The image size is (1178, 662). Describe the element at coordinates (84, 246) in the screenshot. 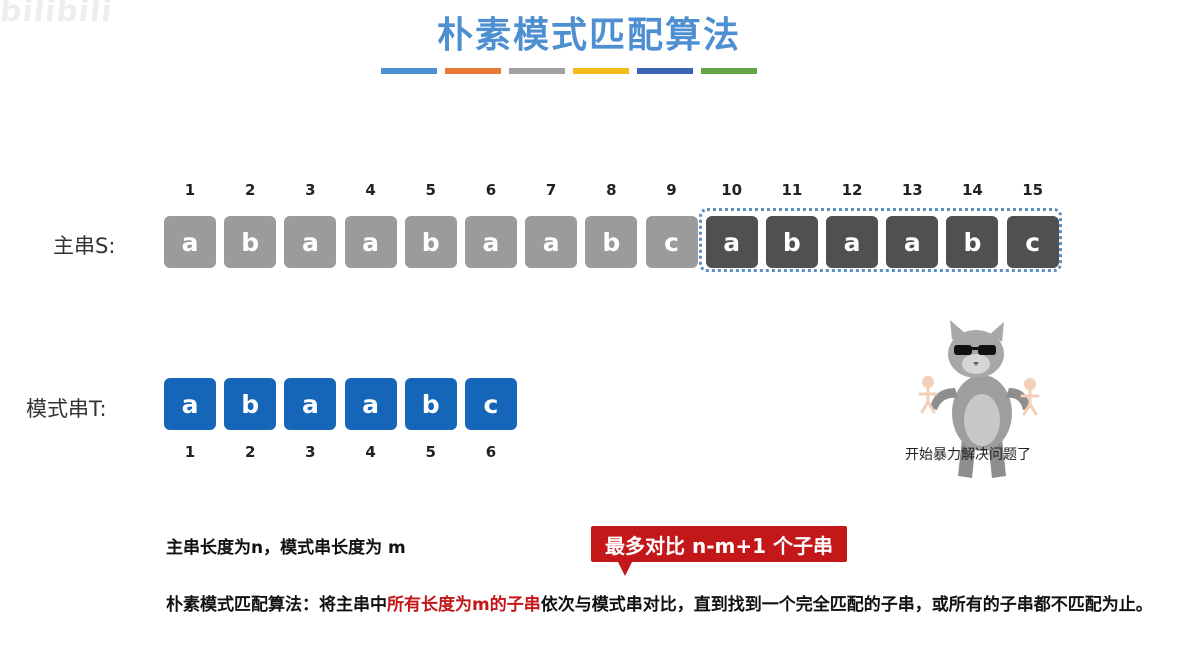

I see `main-string-label: 主串S:` at that location.